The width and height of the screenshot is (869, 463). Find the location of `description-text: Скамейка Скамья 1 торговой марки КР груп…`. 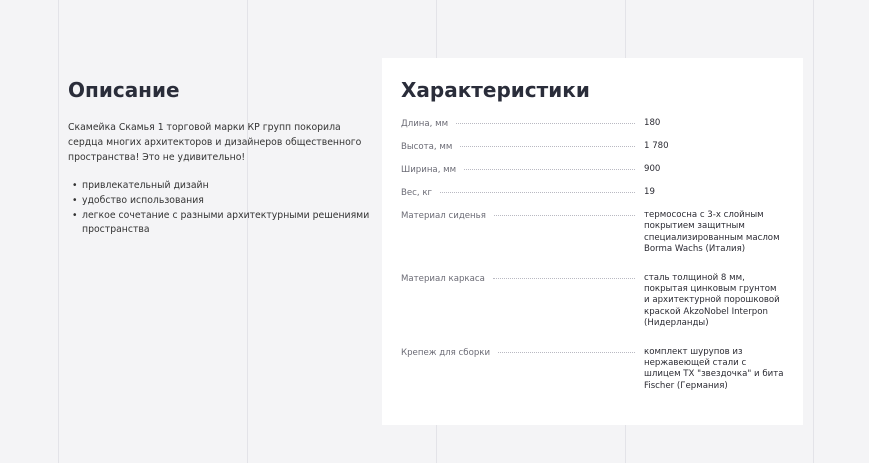

description-text: Скамейка Скамья 1 торговой марки КР груп… is located at coordinates (215, 142).